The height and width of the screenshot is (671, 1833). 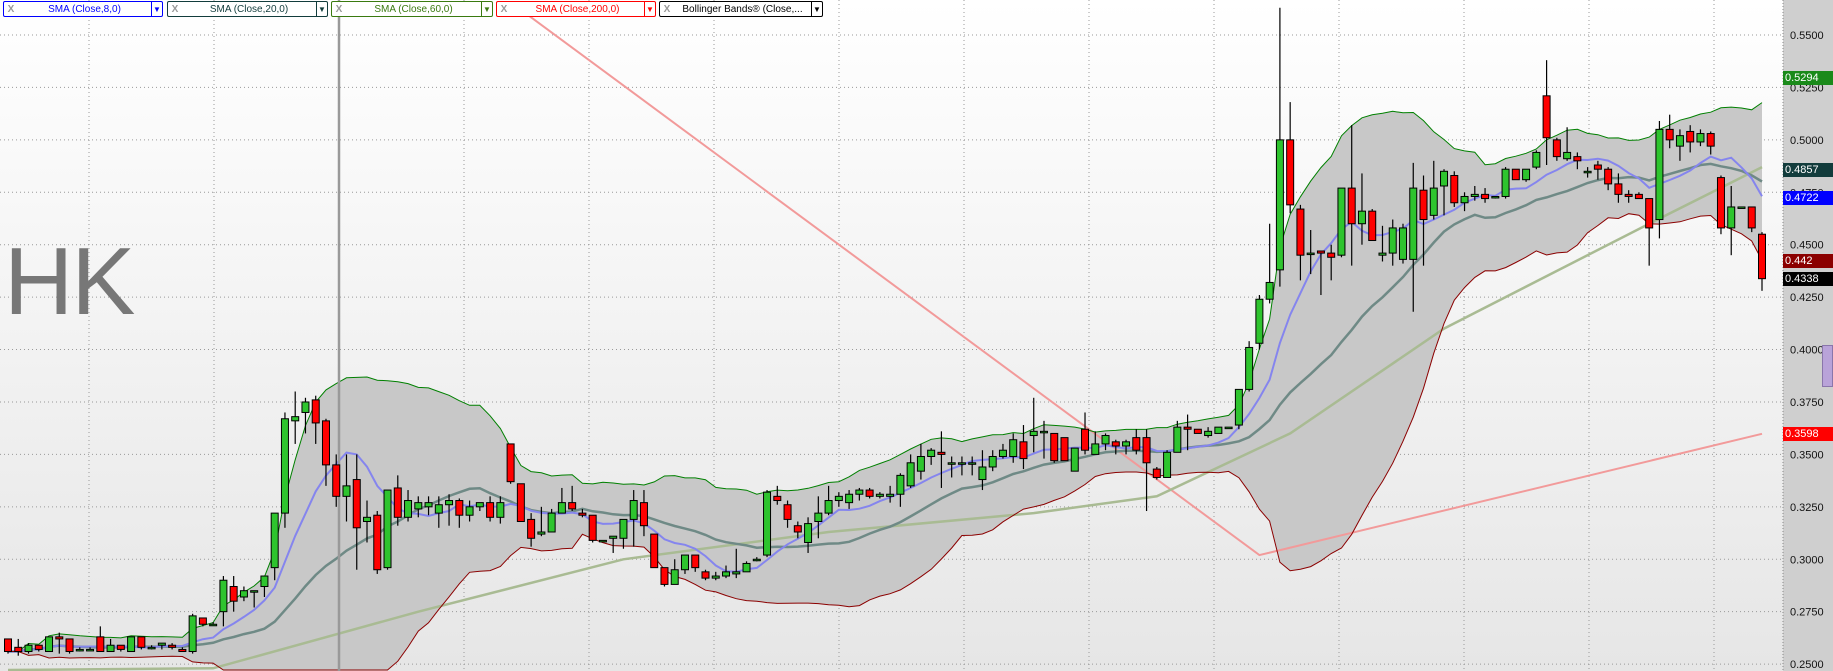 I want to click on price-axis-background, so click(x=1808, y=335).